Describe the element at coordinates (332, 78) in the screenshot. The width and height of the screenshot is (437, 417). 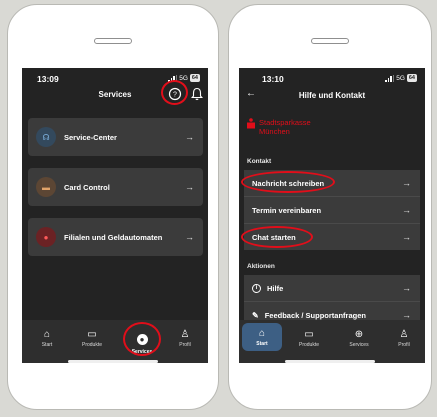
I see `status-bar: 13:10 5G 64` at that location.